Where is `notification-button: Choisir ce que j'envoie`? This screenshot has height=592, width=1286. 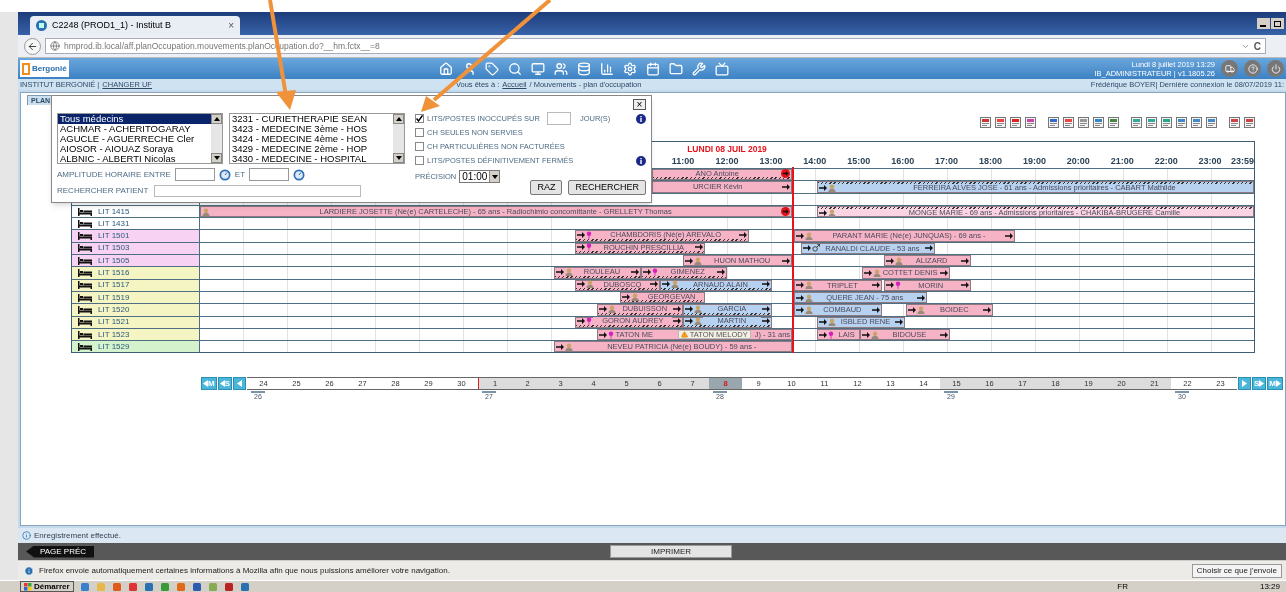 notification-button: Choisir ce que j'envoie is located at coordinates (1236, 570).